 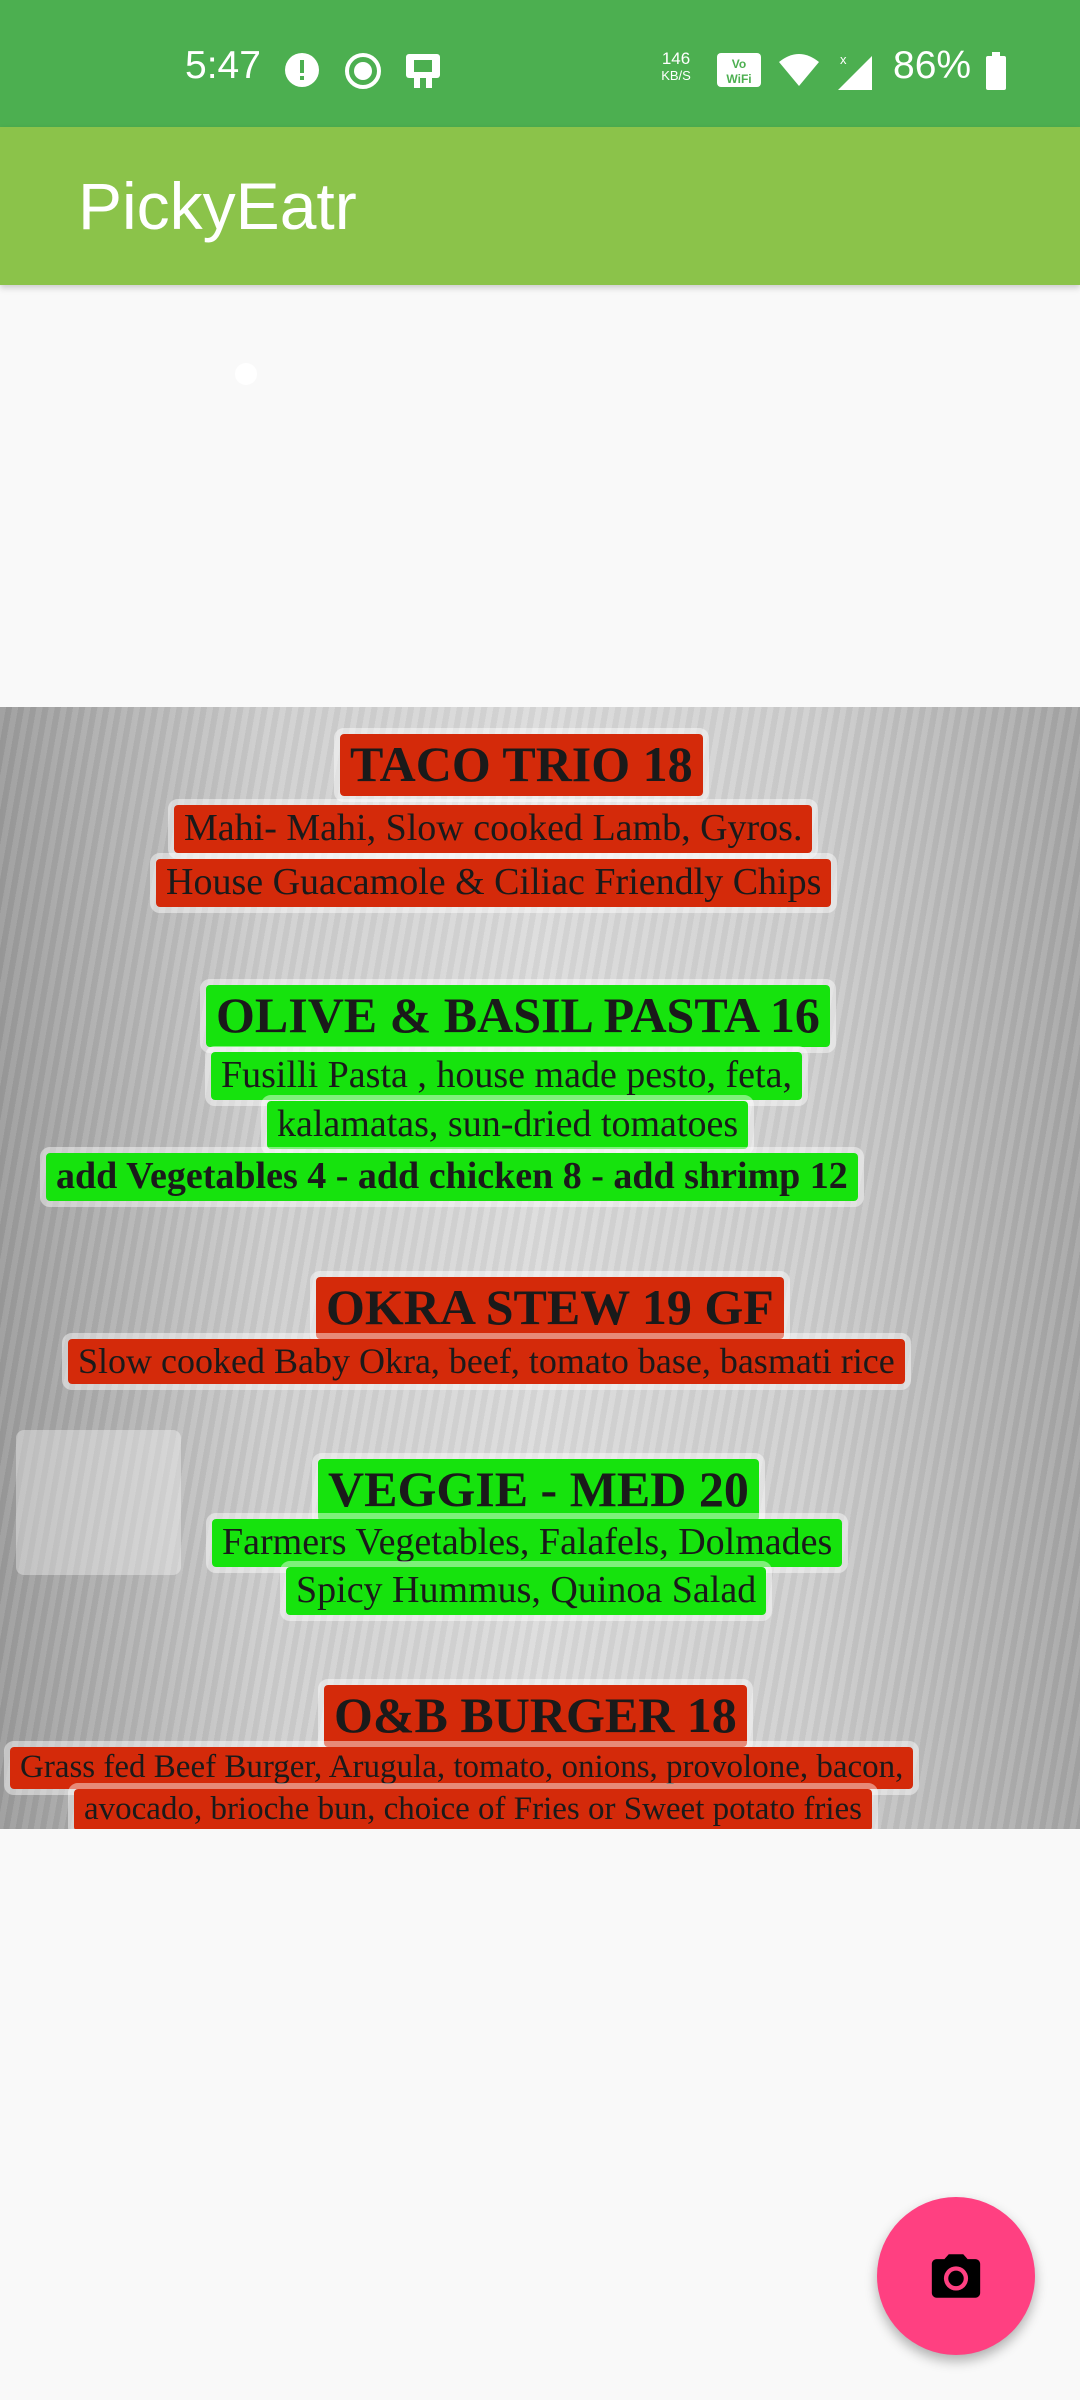 What do you see at coordinates (422, 73) in the screenshot?
I see `device-icon` at bounding box center [422, 73].